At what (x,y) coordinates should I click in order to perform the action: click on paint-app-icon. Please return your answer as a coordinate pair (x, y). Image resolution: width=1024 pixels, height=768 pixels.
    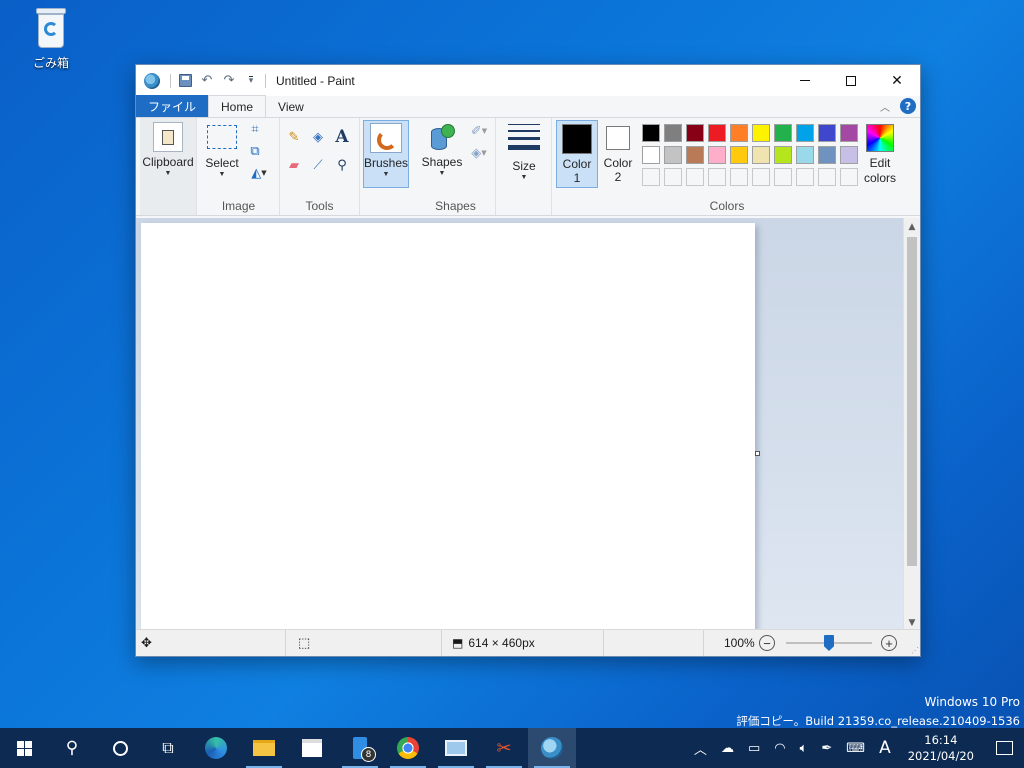
    Looking at the image, I should click on (152, 80).